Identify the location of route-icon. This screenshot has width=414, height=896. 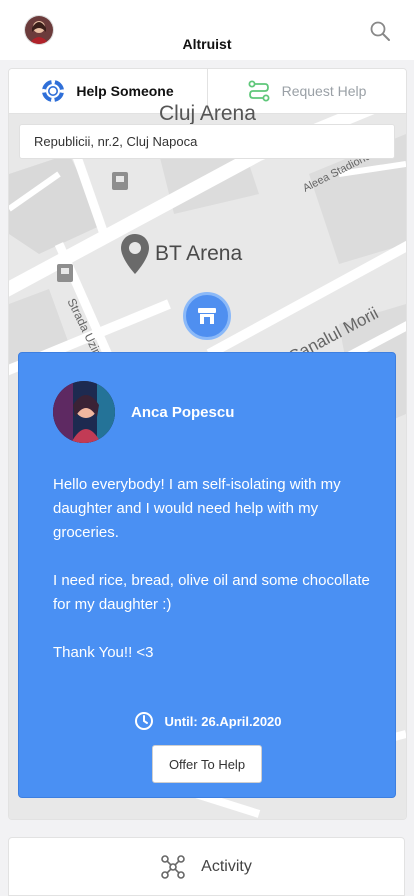
(259, 91).